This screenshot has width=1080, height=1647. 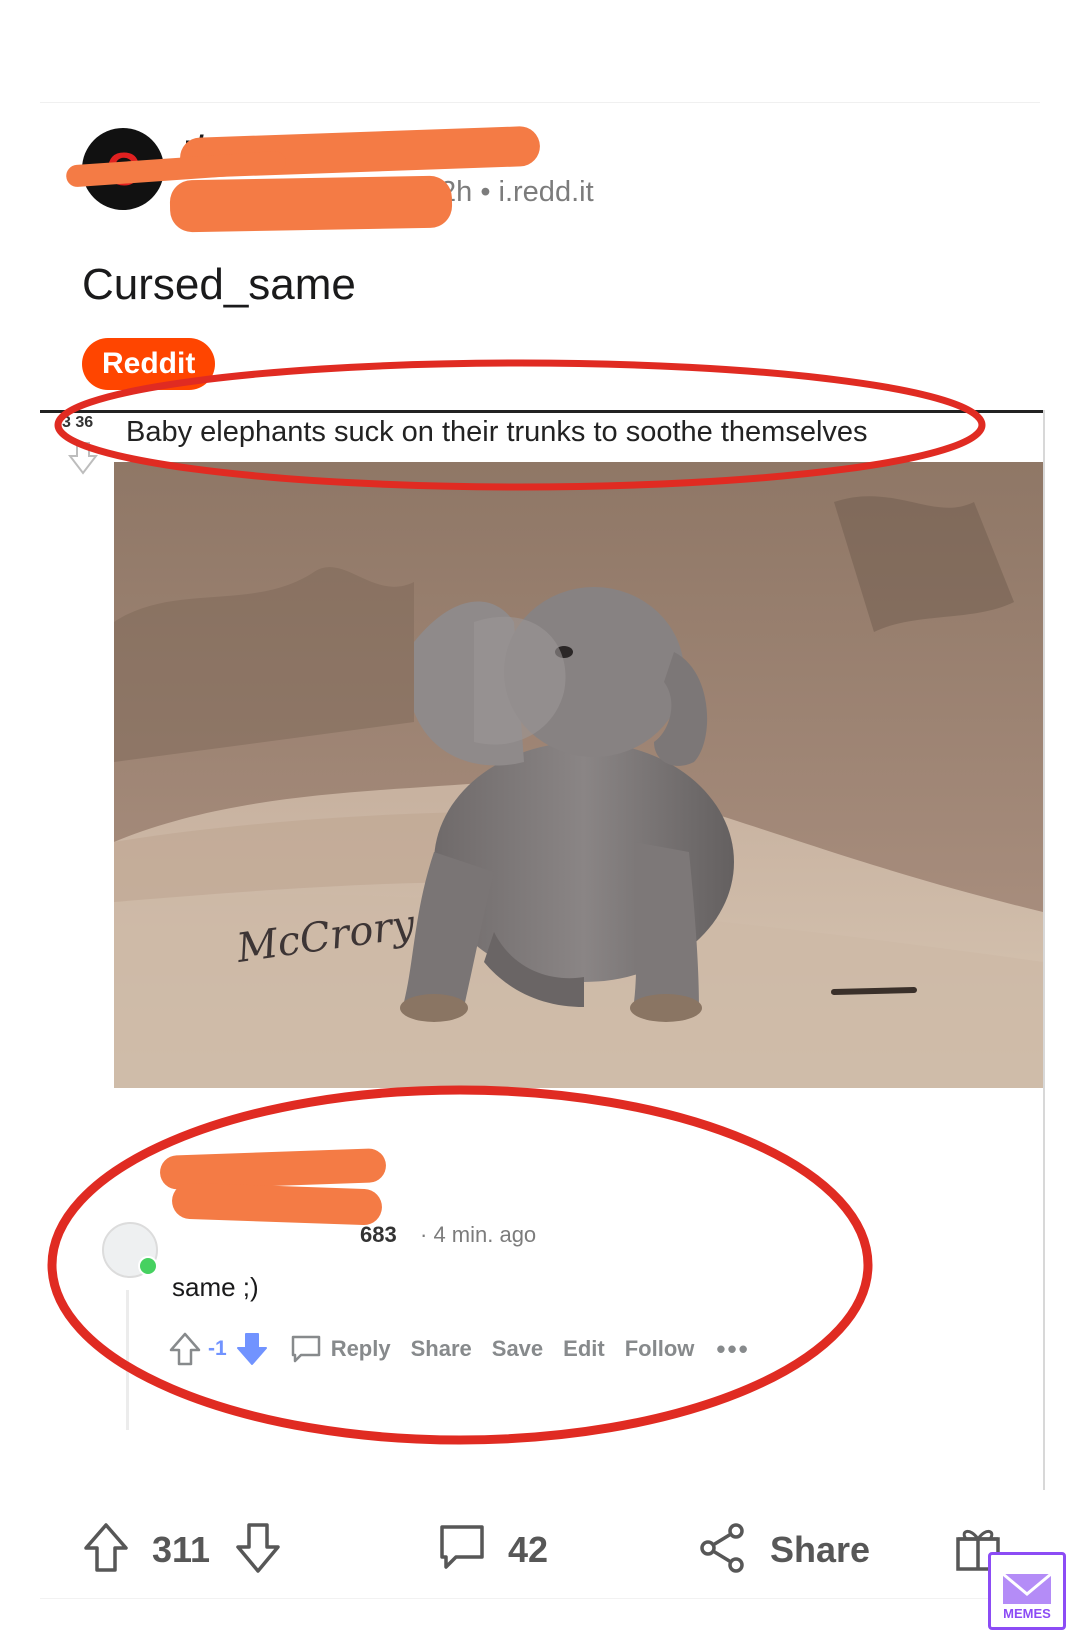 I want to click on downvote-icon, so click(x=258, y=1550).